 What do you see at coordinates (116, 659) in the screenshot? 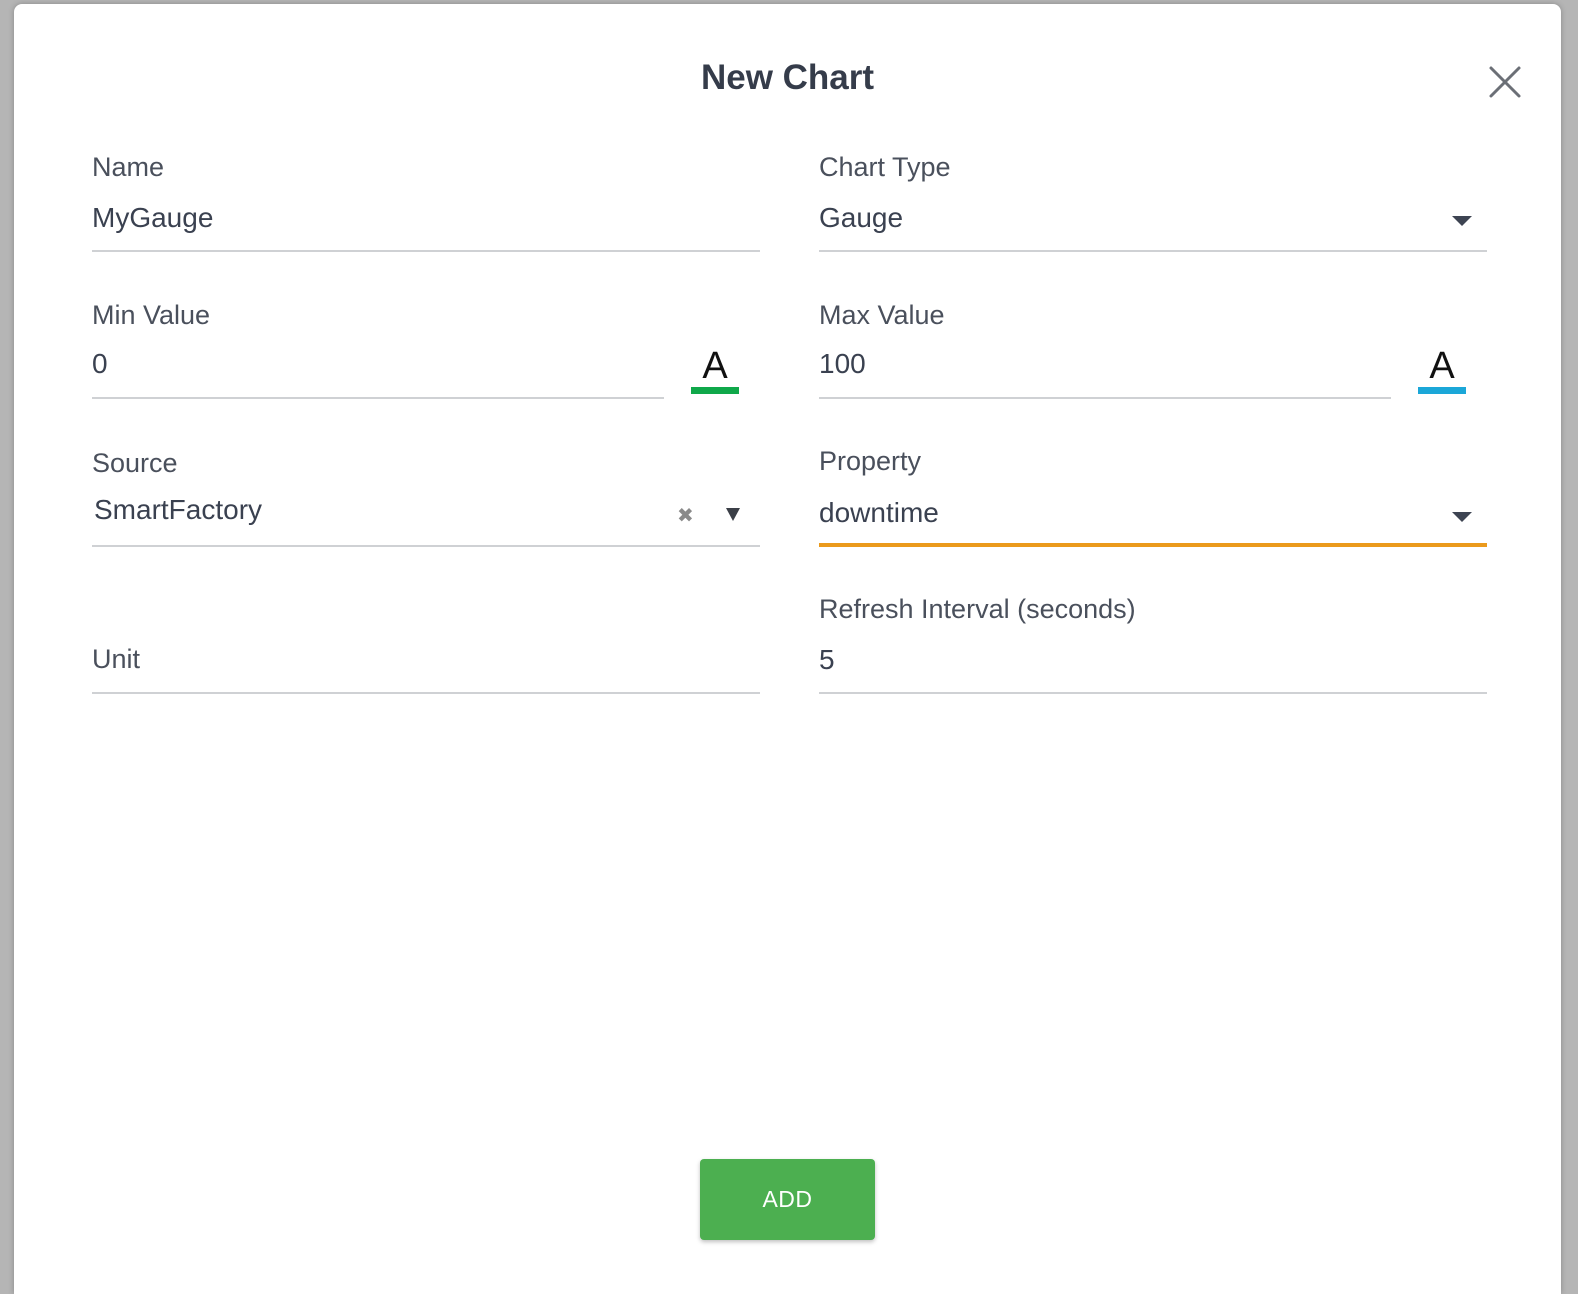
I see `unit-placeholder: Unit` at bounding box center [116, 659].